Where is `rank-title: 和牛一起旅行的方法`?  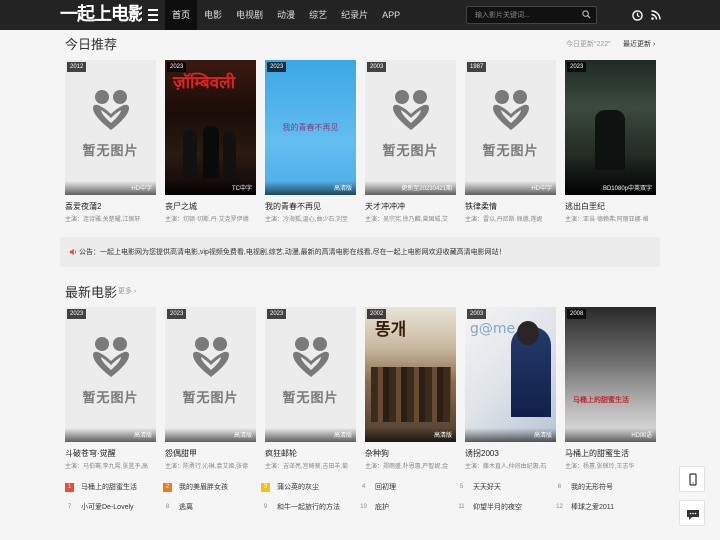
rank-title: 和牛一起旅行的方法 is located at coordinates (308, 507).